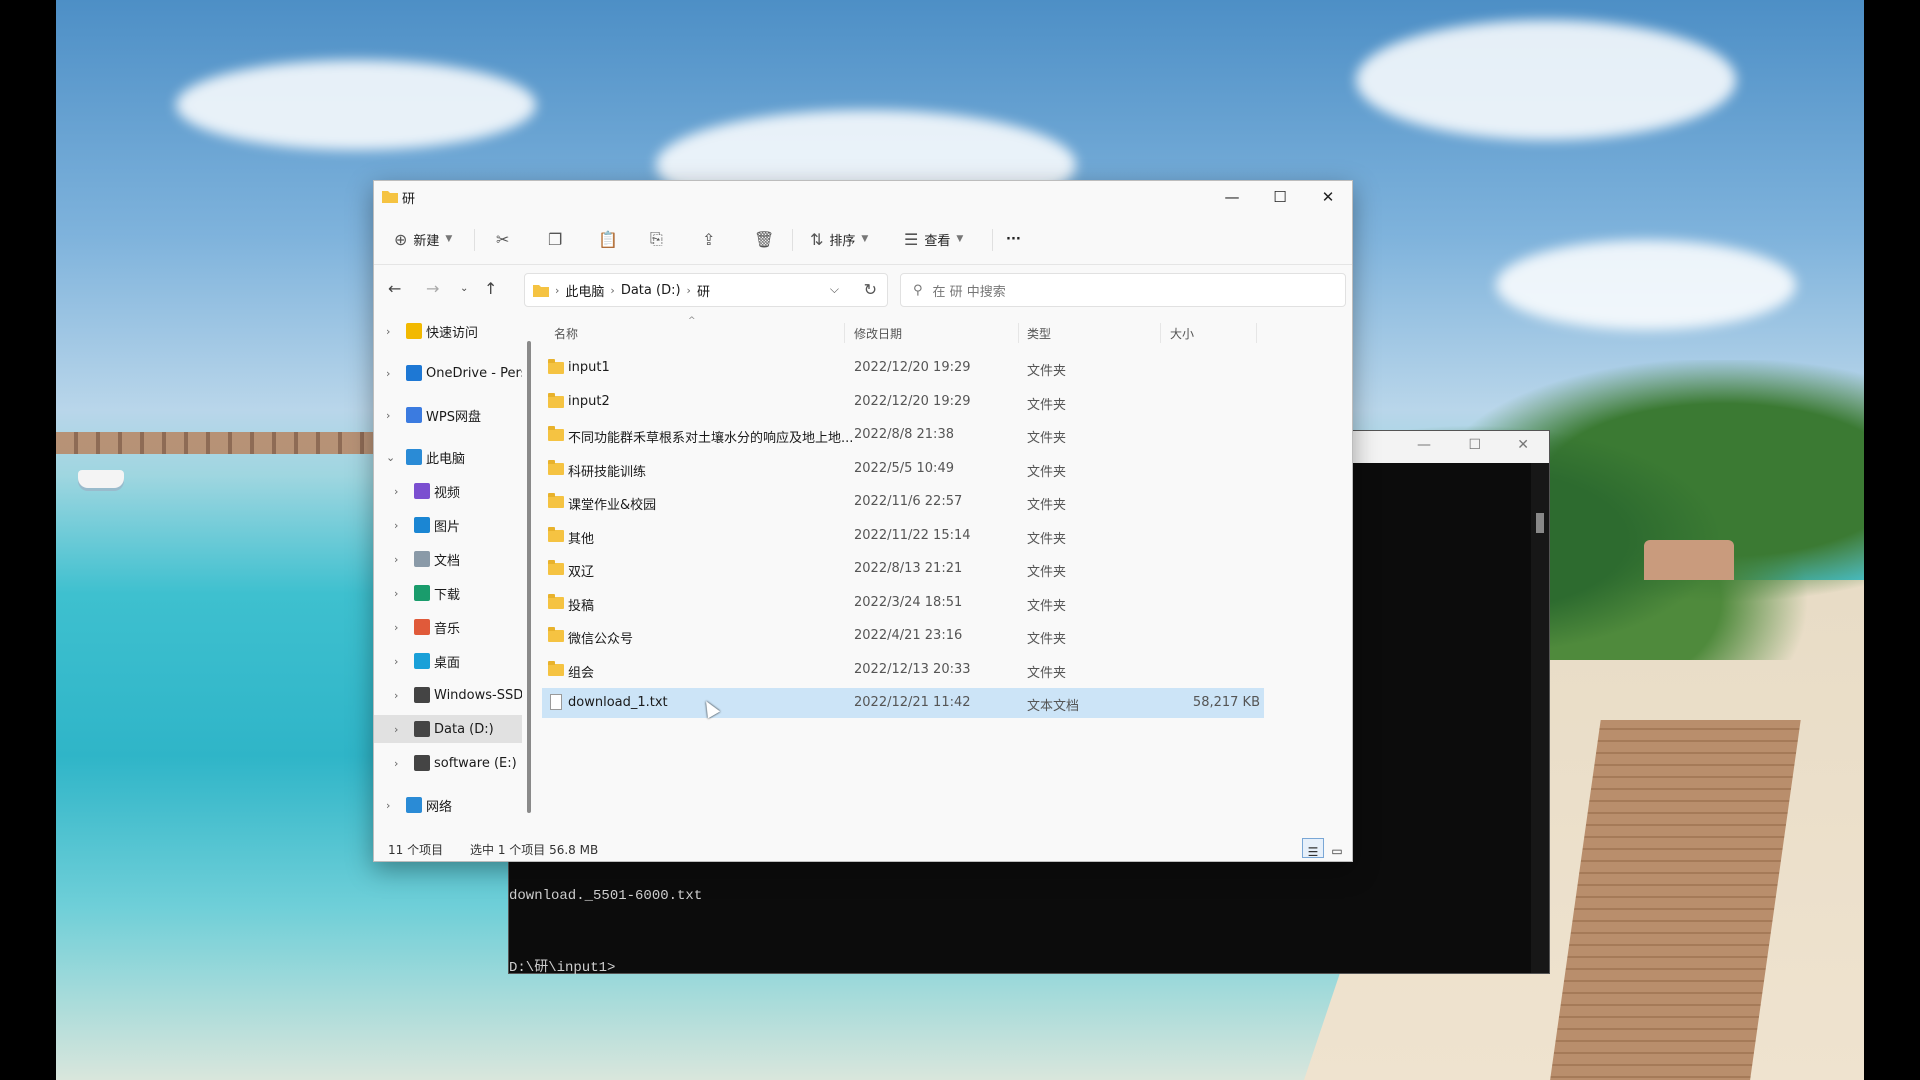 The height and width of the screenshot is (1080, 1920). I want to click on paste-button: 📋, so click(608, 239).